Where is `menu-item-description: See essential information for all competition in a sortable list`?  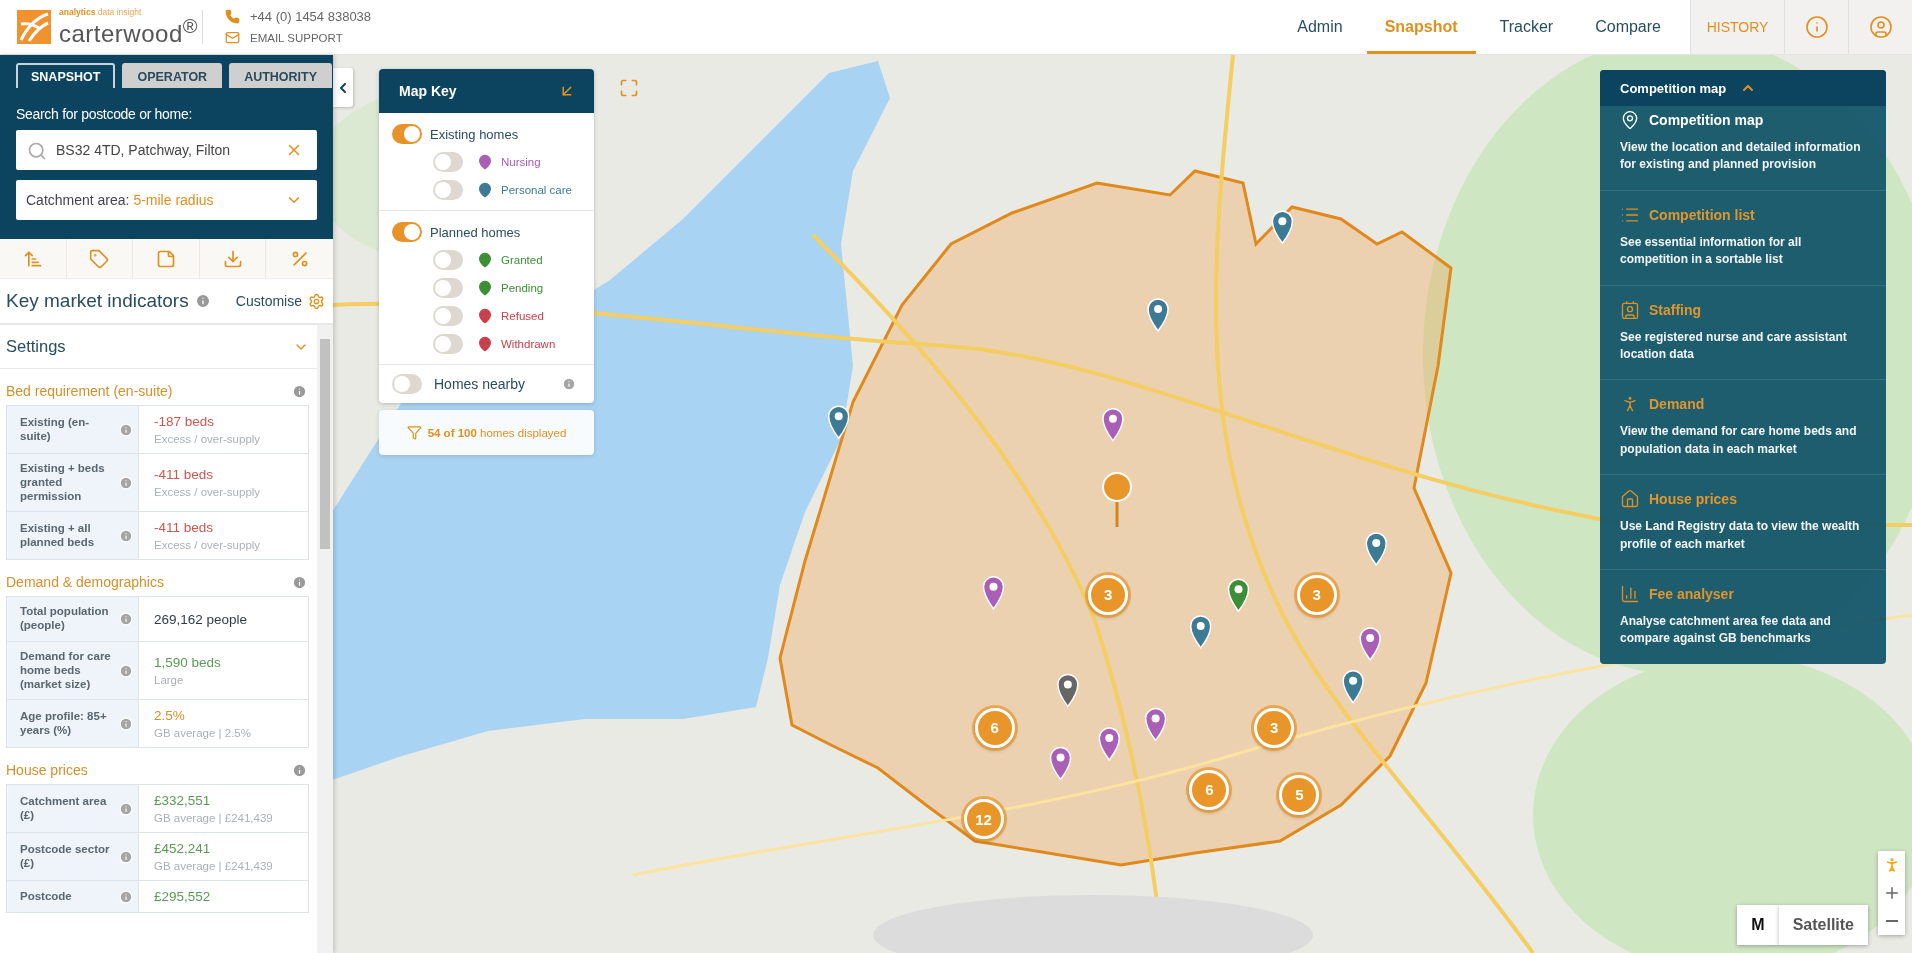 menu-item-description: See essential information for all competition in a sortable list is located at coordinates (1711, 251).